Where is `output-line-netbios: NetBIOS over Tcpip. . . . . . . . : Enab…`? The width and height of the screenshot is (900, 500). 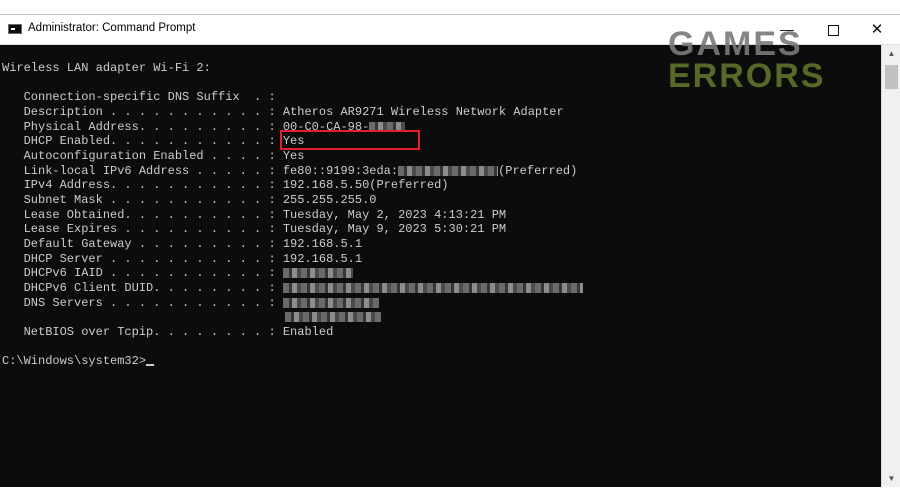
output-line-netbios: NetBIOS over Tcpip. . . . . . . . : Enab… is located at coordinates (168, 332).